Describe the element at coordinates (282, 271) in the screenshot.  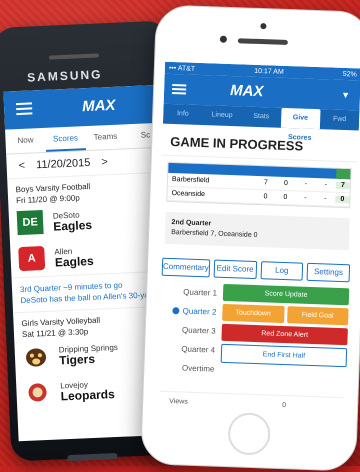
I see `log-button: Log` at that location.